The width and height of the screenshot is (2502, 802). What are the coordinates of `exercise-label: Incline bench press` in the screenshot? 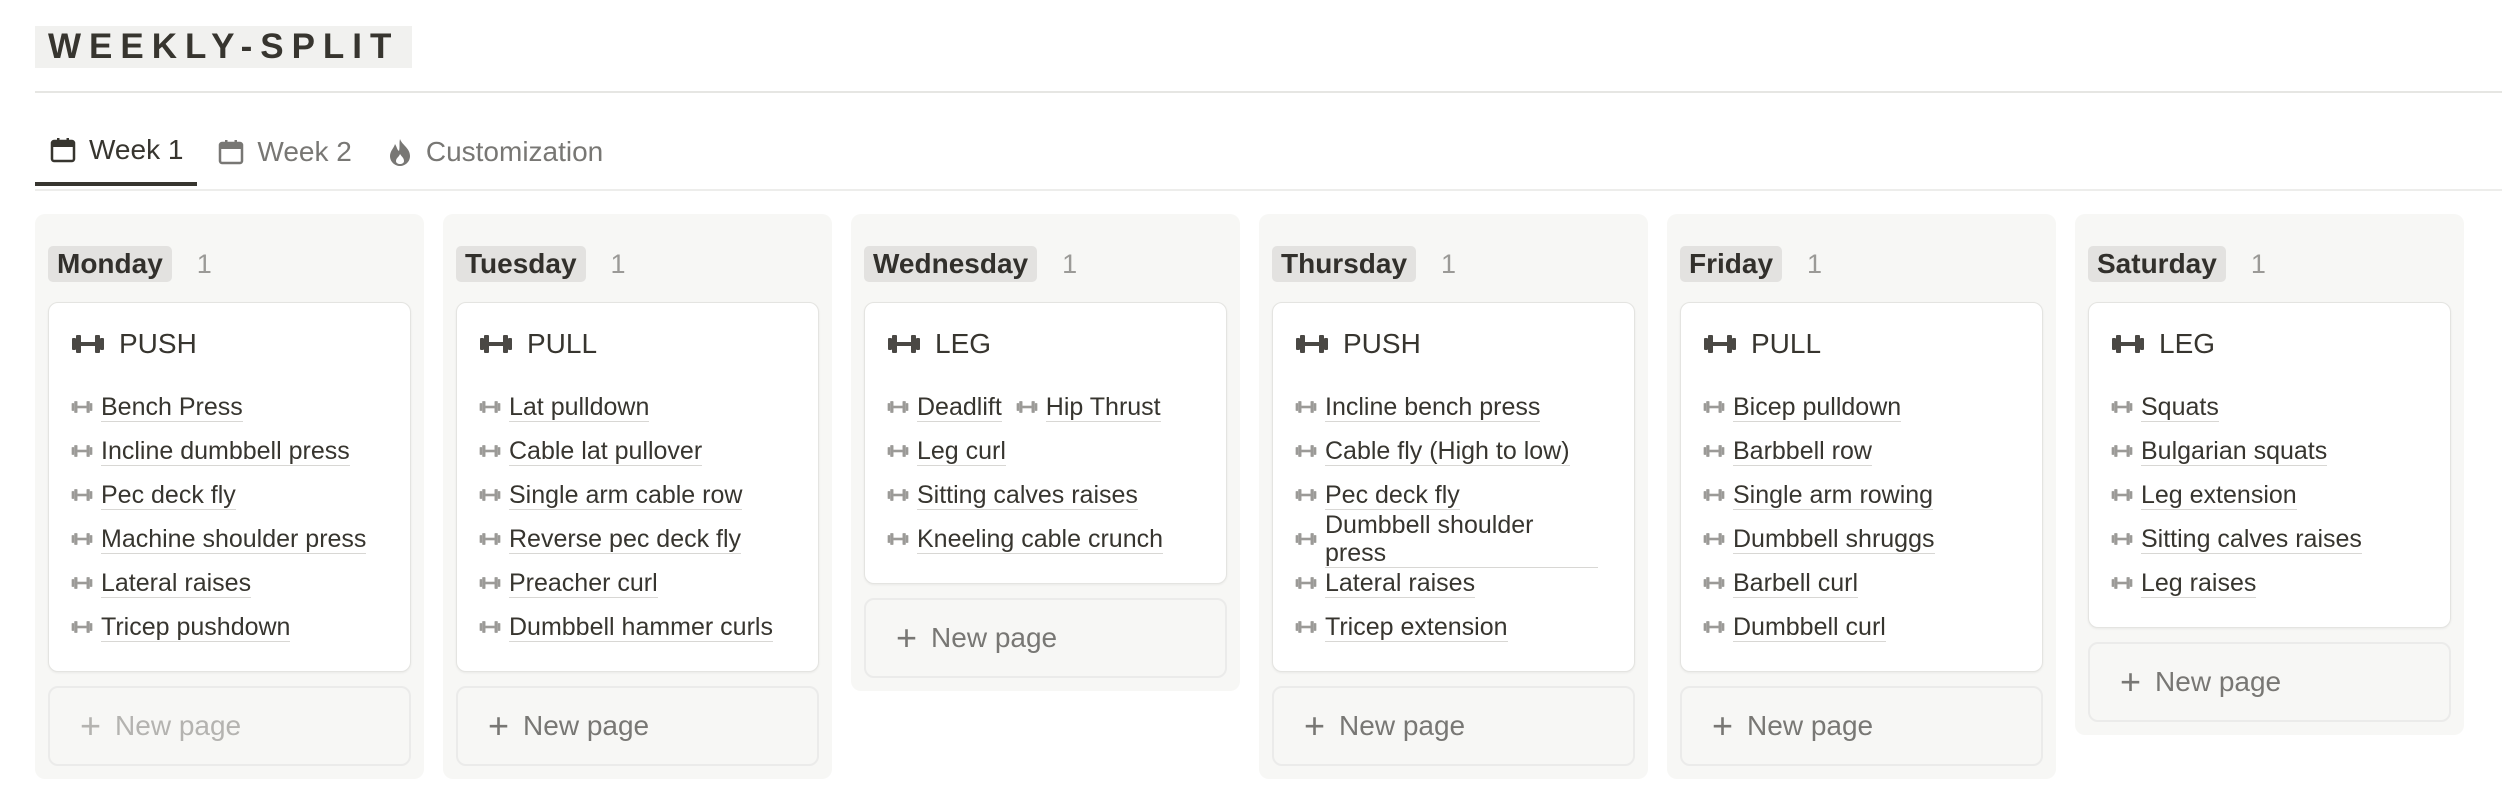 It's located at (1433, 407).